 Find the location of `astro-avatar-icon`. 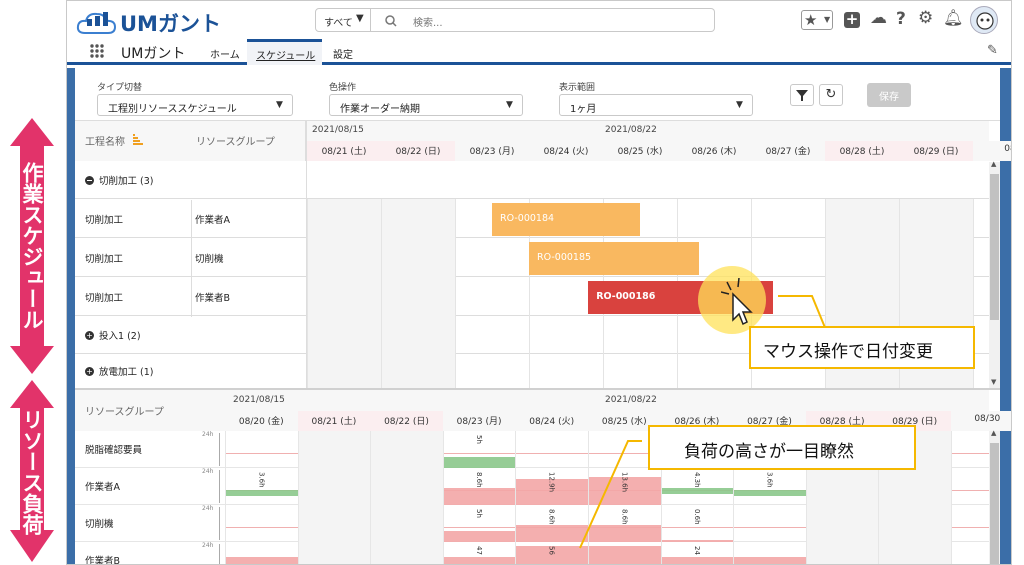

astro-avatar-icon is located at coordinates (985, 21).